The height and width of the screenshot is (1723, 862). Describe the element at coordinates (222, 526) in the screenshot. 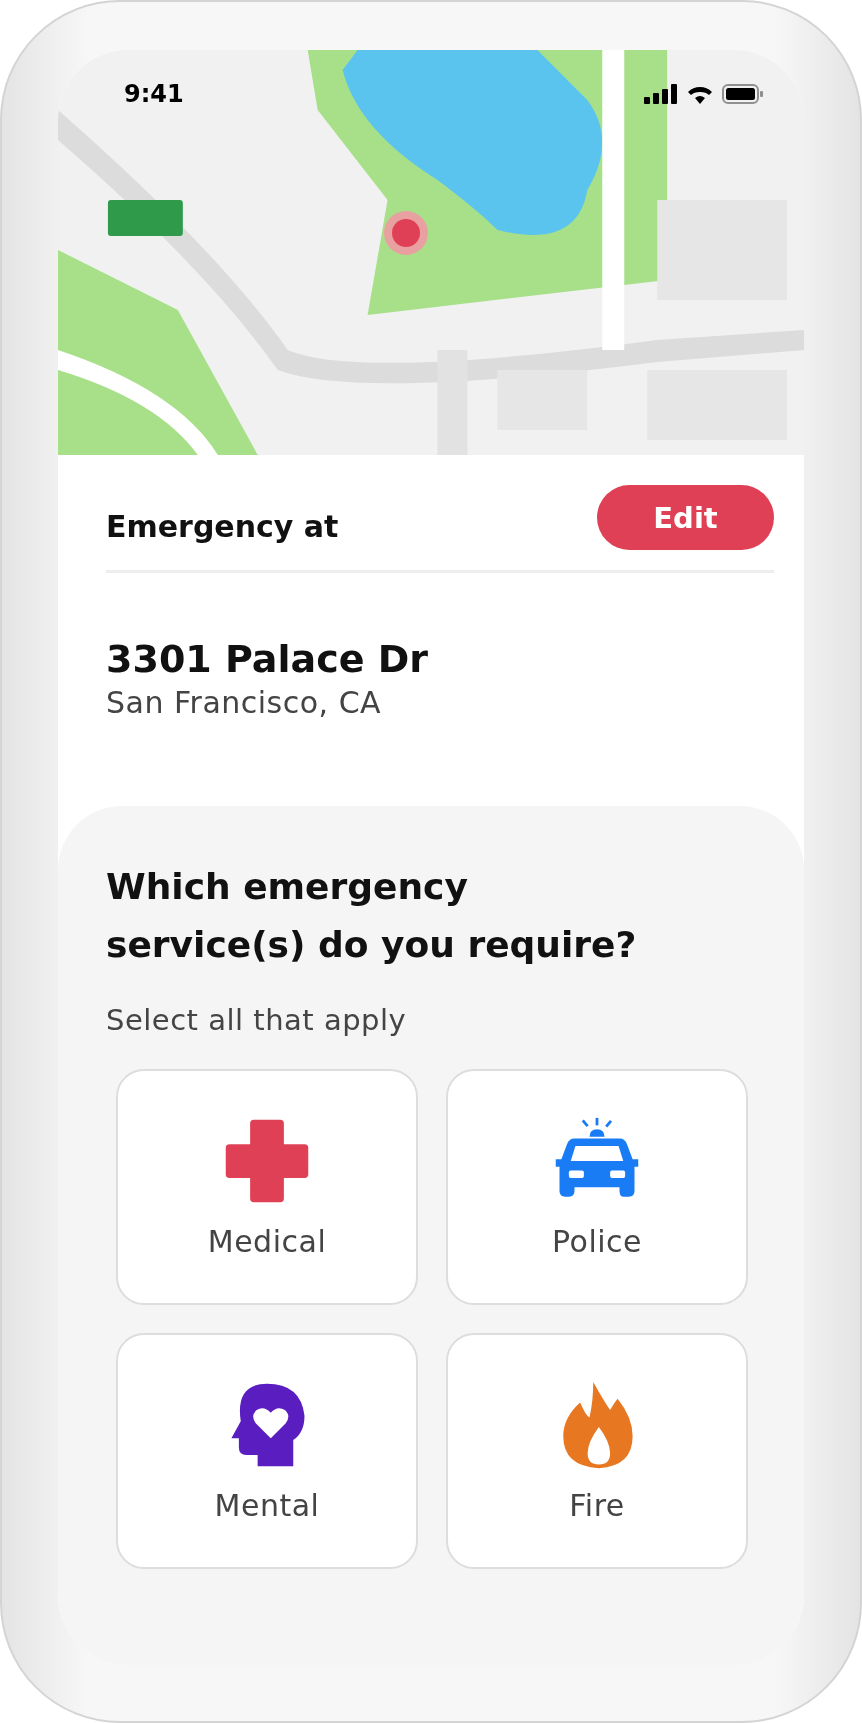

I see `emergency-label: Emergency at` at that location.